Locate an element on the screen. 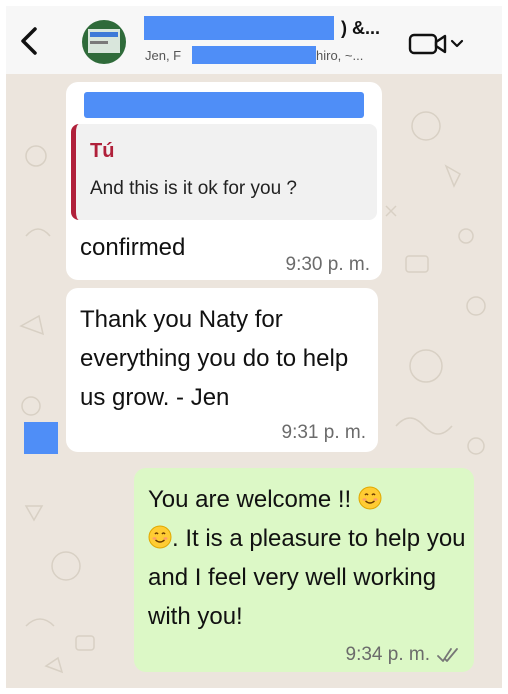 This screenshot has height=694, width=508. message-text: confirmed is located at coordinates (133, 247).